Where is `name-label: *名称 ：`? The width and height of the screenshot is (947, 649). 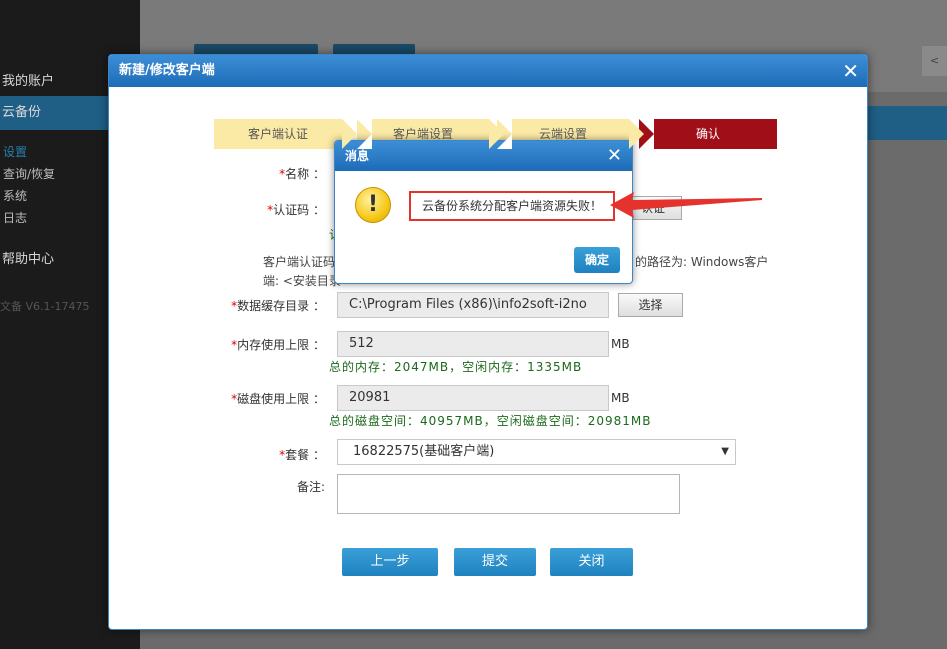
name-label: *名称 ： is located at coordinates (302, 174).